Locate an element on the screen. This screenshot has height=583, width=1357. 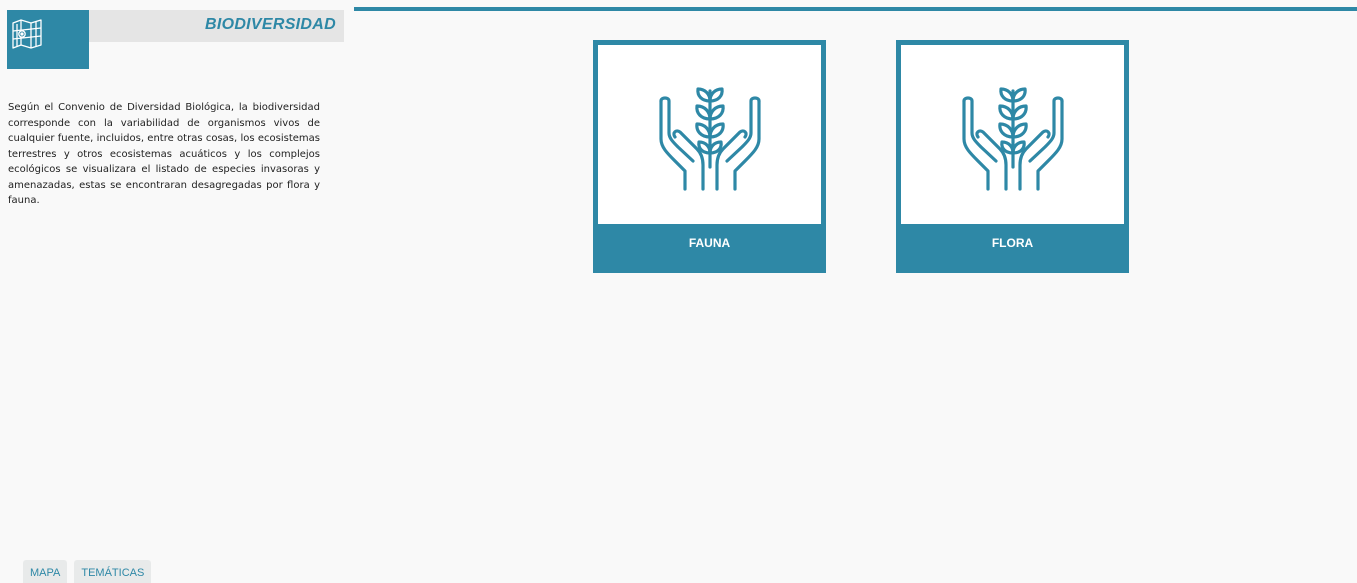
map-icon is located at coordinates (27, 34).